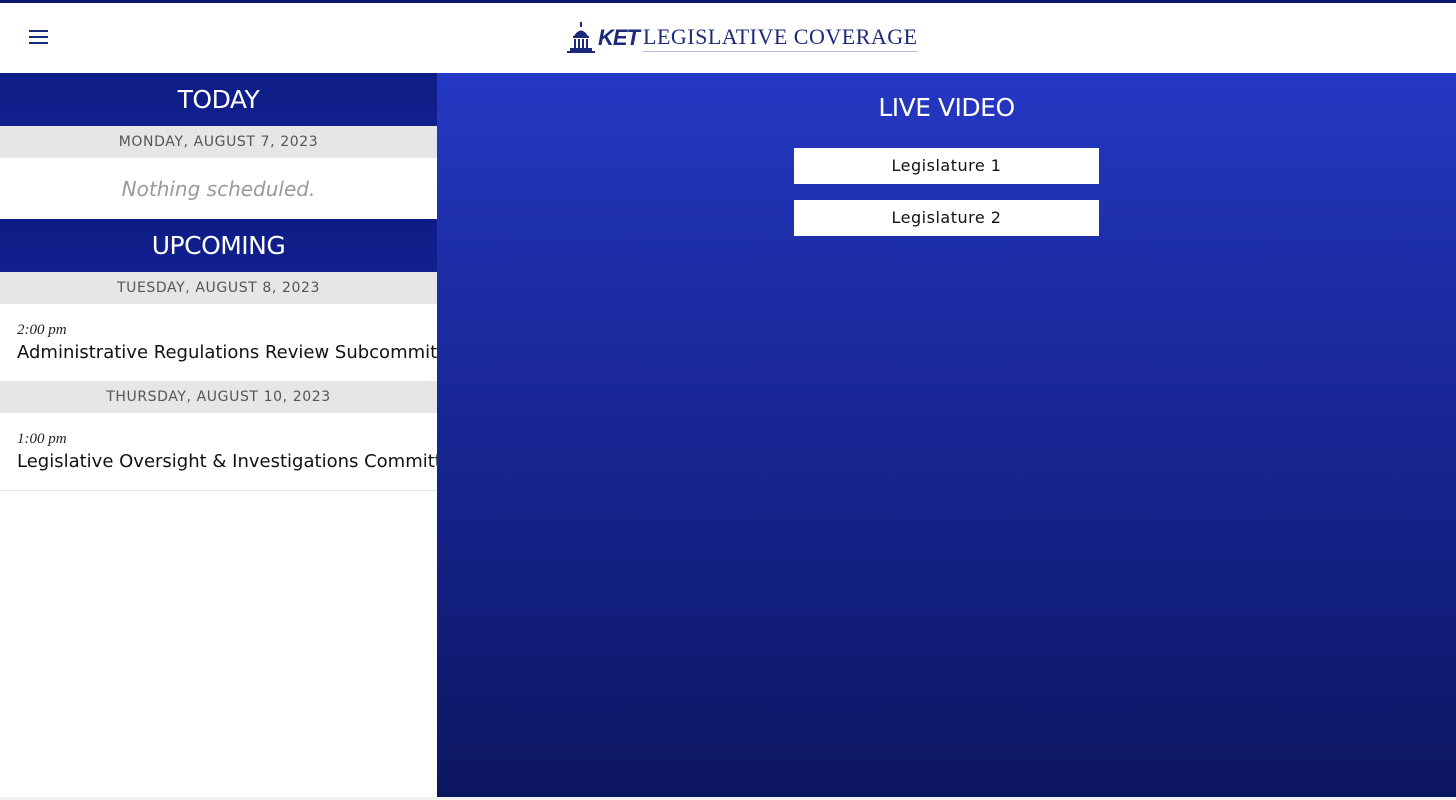  What do you see at coordinates (946, 218) in the screenshot?
I see `legislature-2-button: Legislature 2` at bounding box center [946, 218].